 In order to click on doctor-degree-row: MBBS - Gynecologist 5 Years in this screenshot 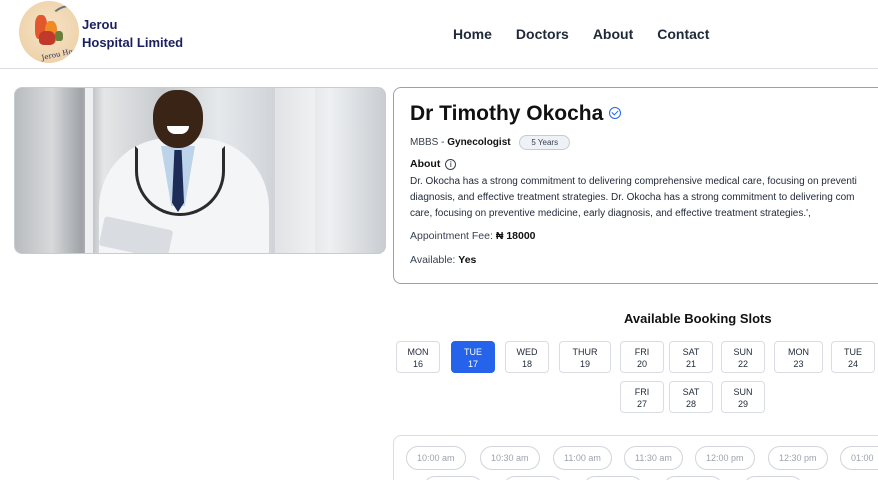, I will do `click(490, 142)`.